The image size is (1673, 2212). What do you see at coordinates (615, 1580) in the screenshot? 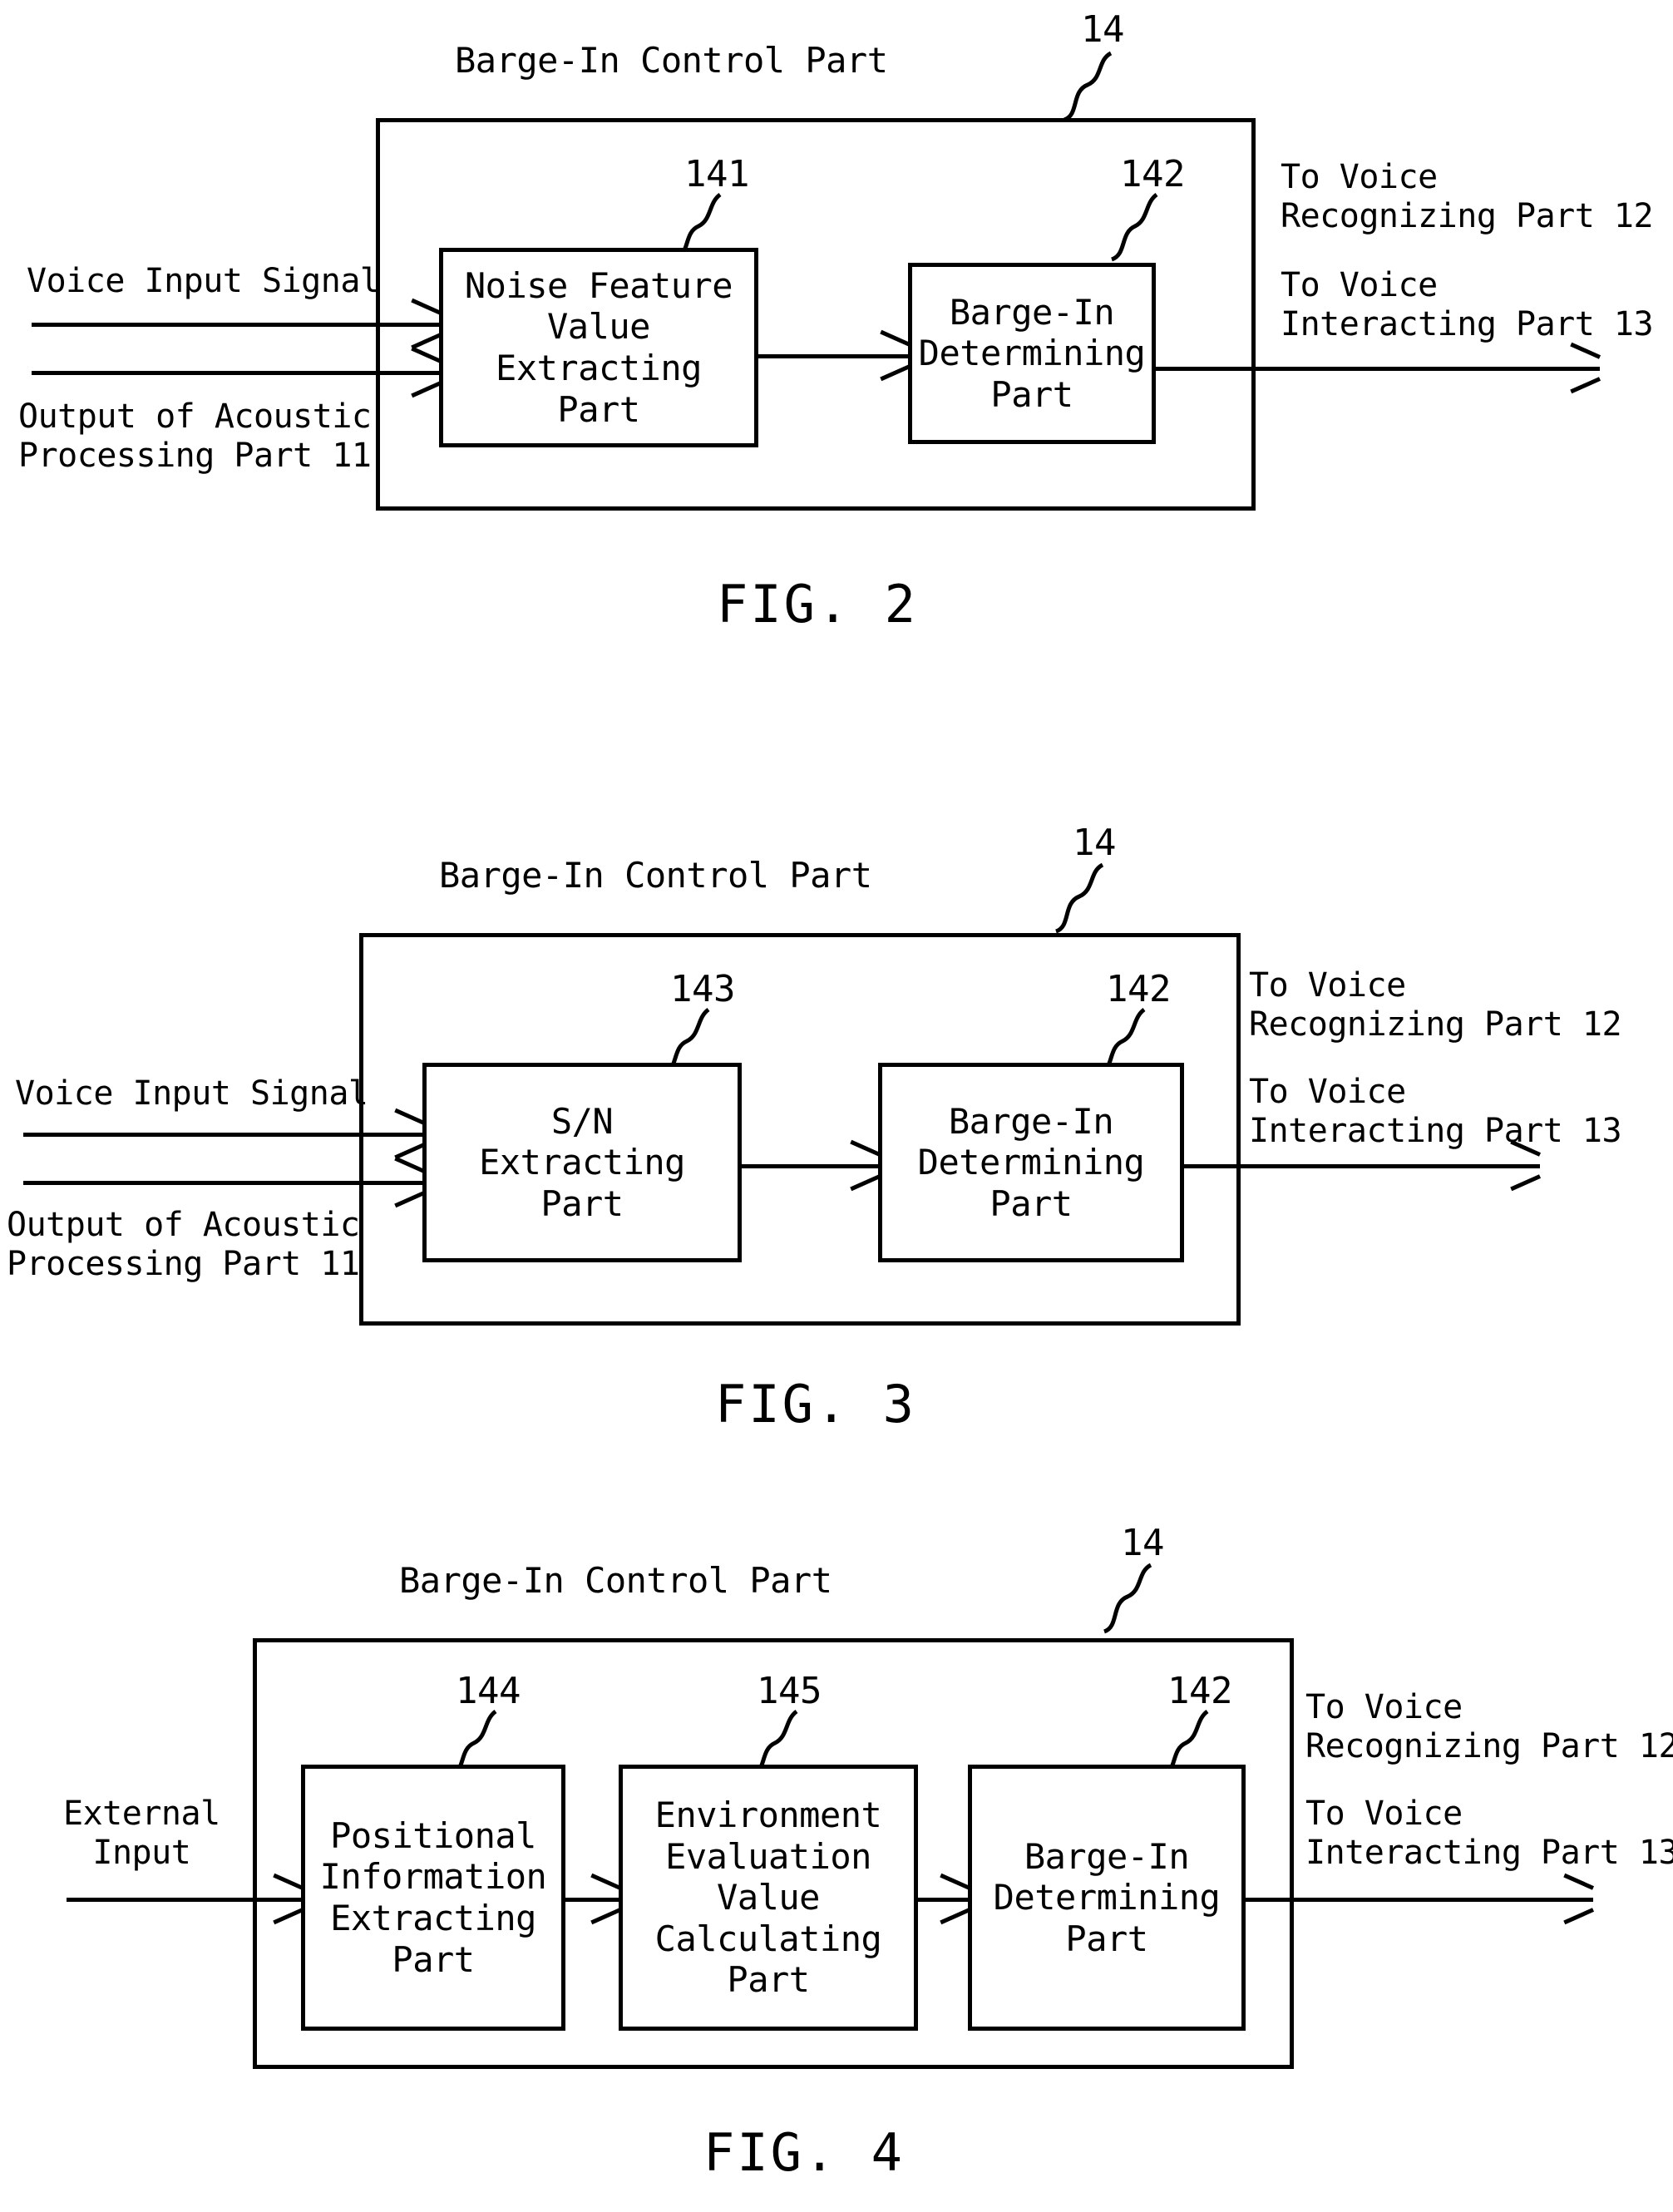
I see `fig4-outer-title: Barge-In Control Part` at bounding box center [615, 1580].